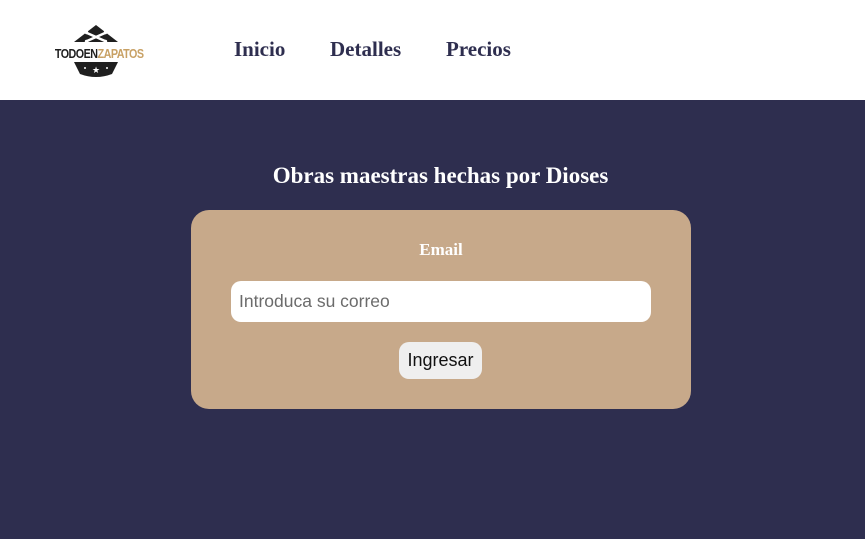 The height and width of the screenshot is (539, 865). Describe the element at coordinates (259, 49) in the screenshot. I see `nav-link-inicio: Inicio` at that location.